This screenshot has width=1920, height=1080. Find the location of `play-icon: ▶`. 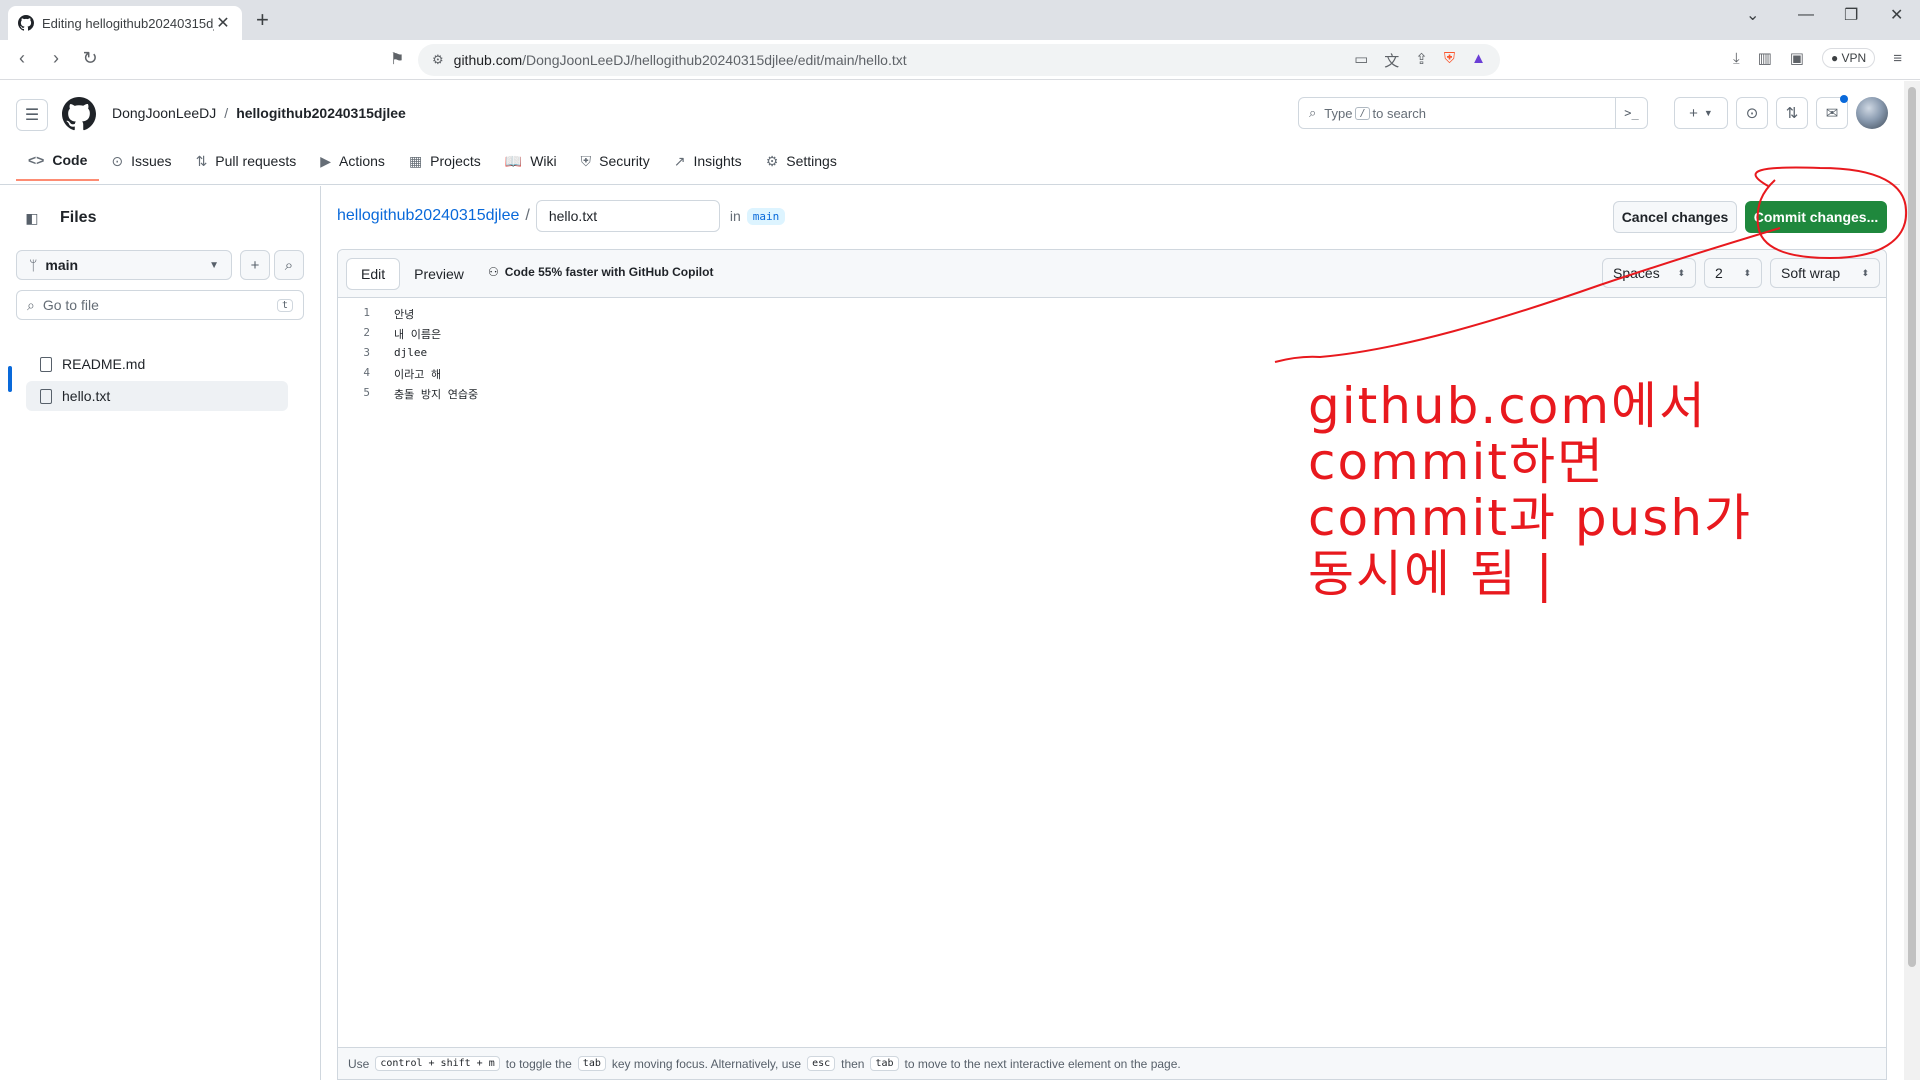

play-icon: ▶ is located at coordinates (326, 160).